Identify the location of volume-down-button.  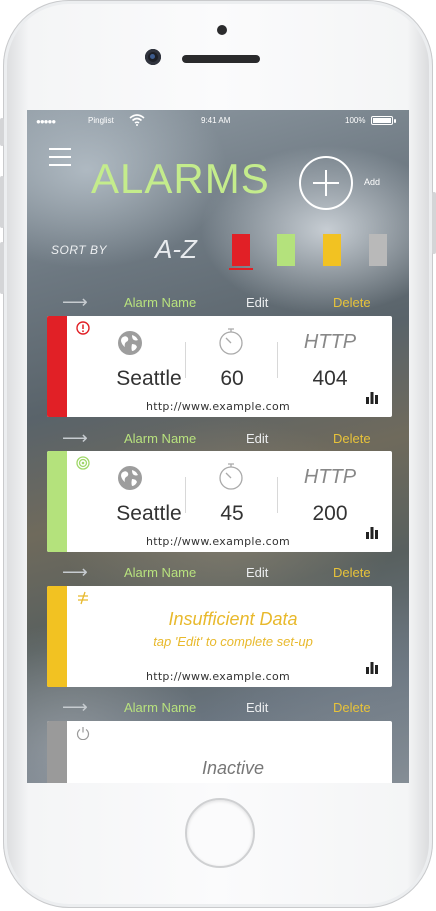
(2, 268).